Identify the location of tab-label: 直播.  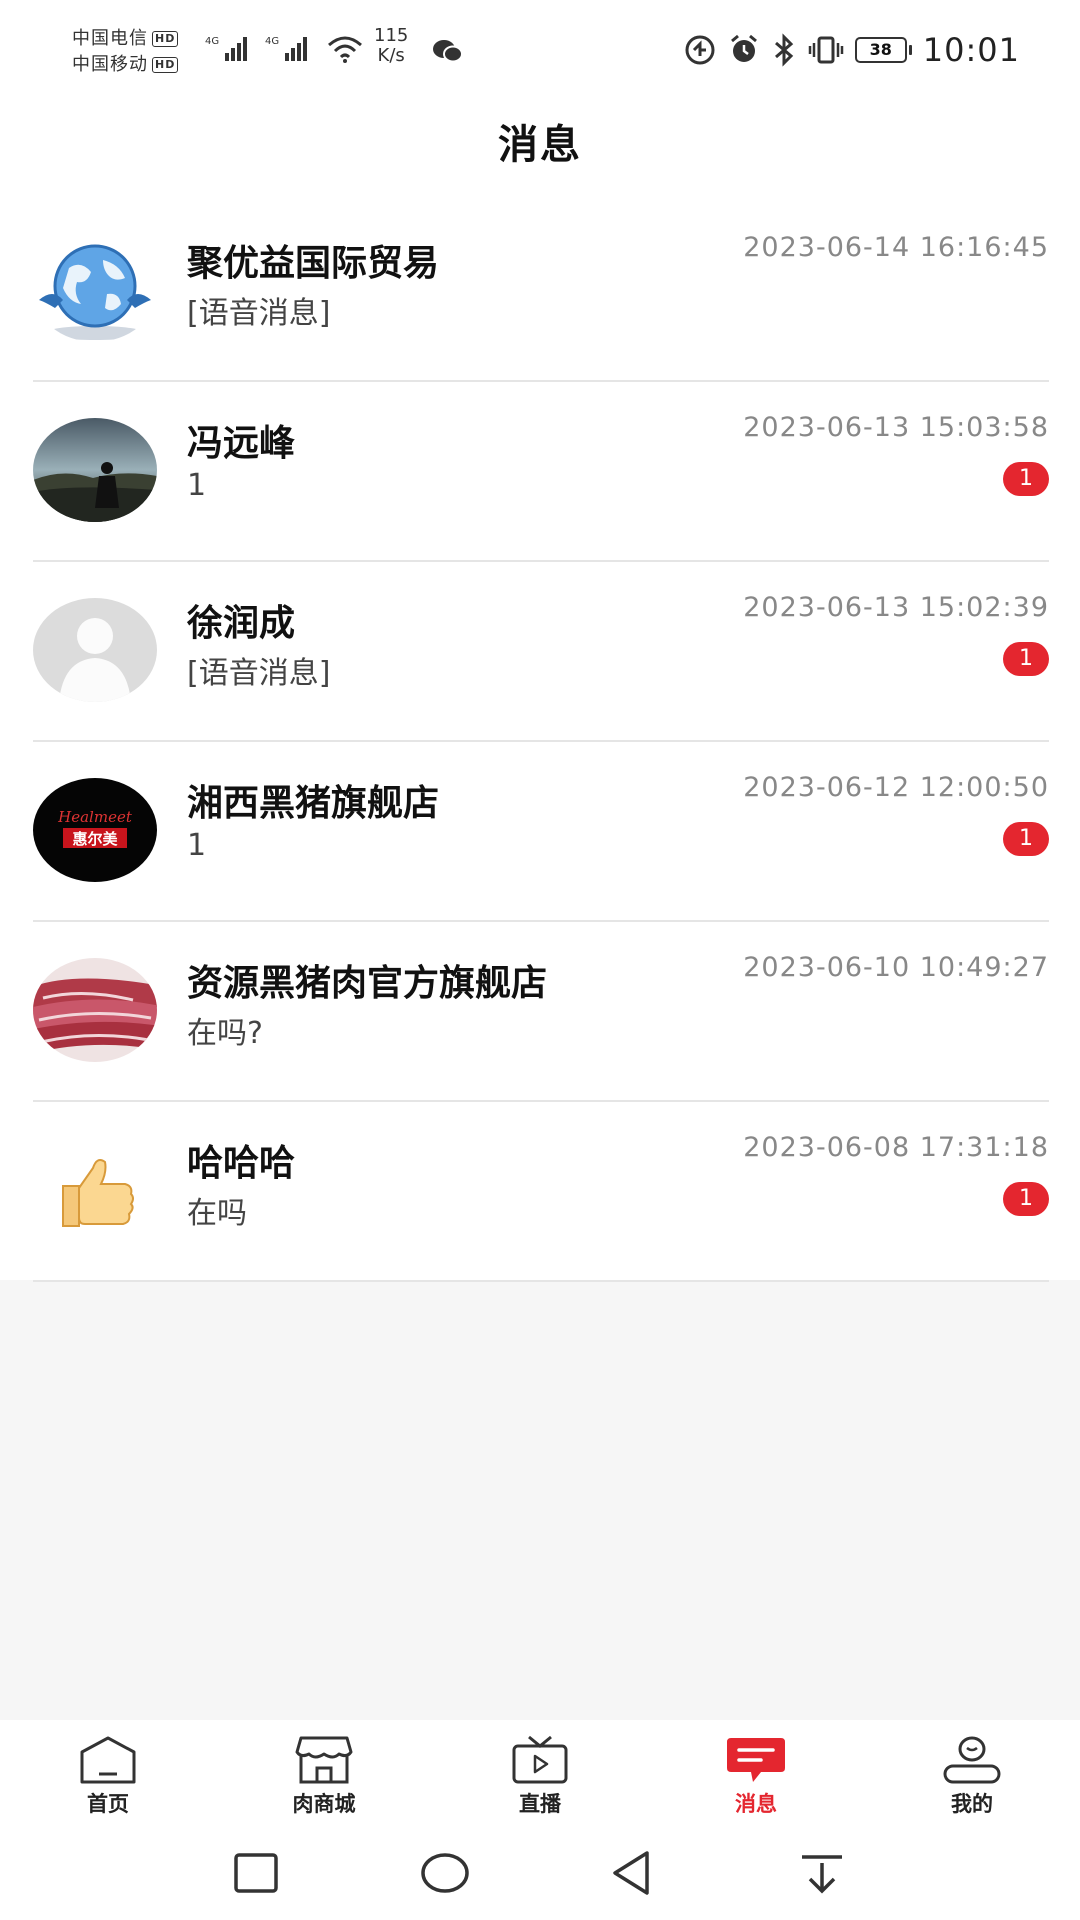
(540, 1804).